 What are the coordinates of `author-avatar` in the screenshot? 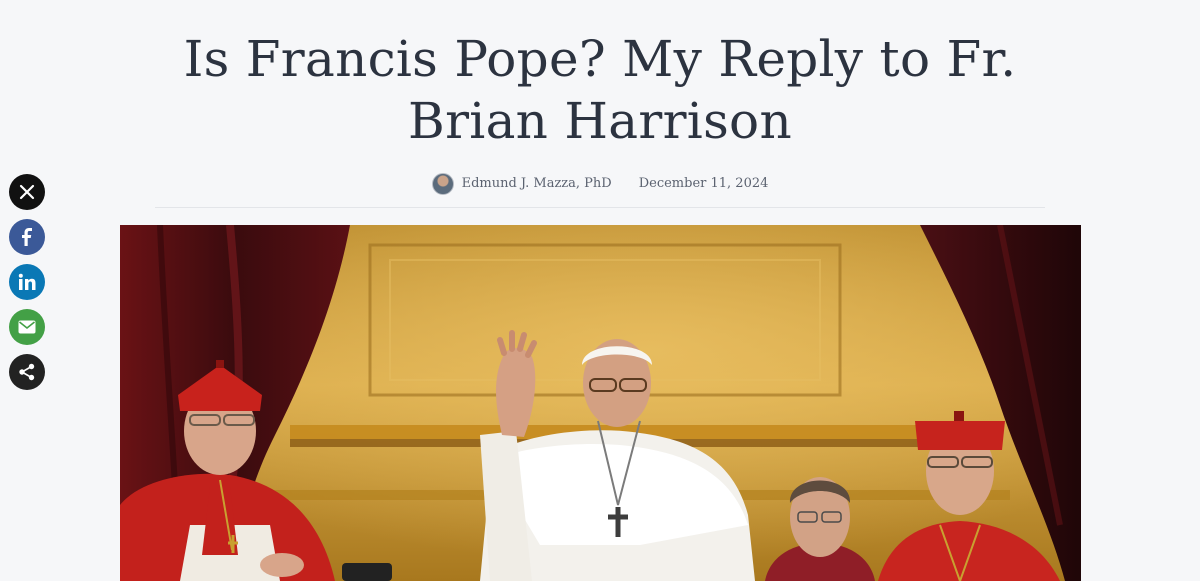 It's located at (442, 184).